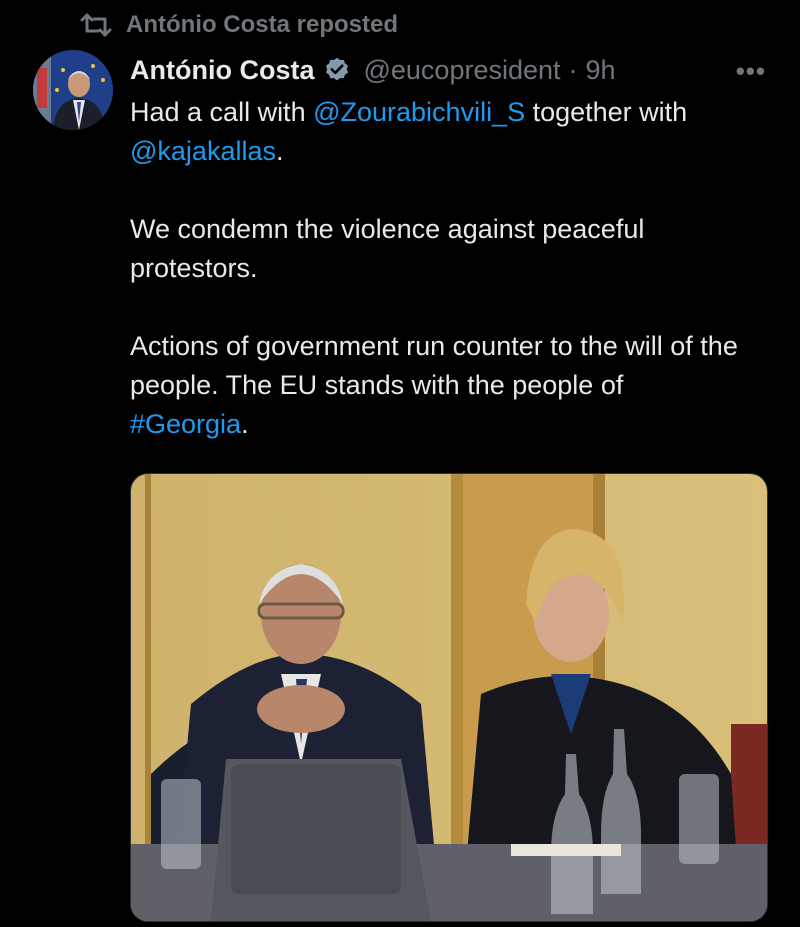  Describe the element at coordinates (419, 112) in the screenshot. I see `mention-link: @Zourabichvili_S` at that location.